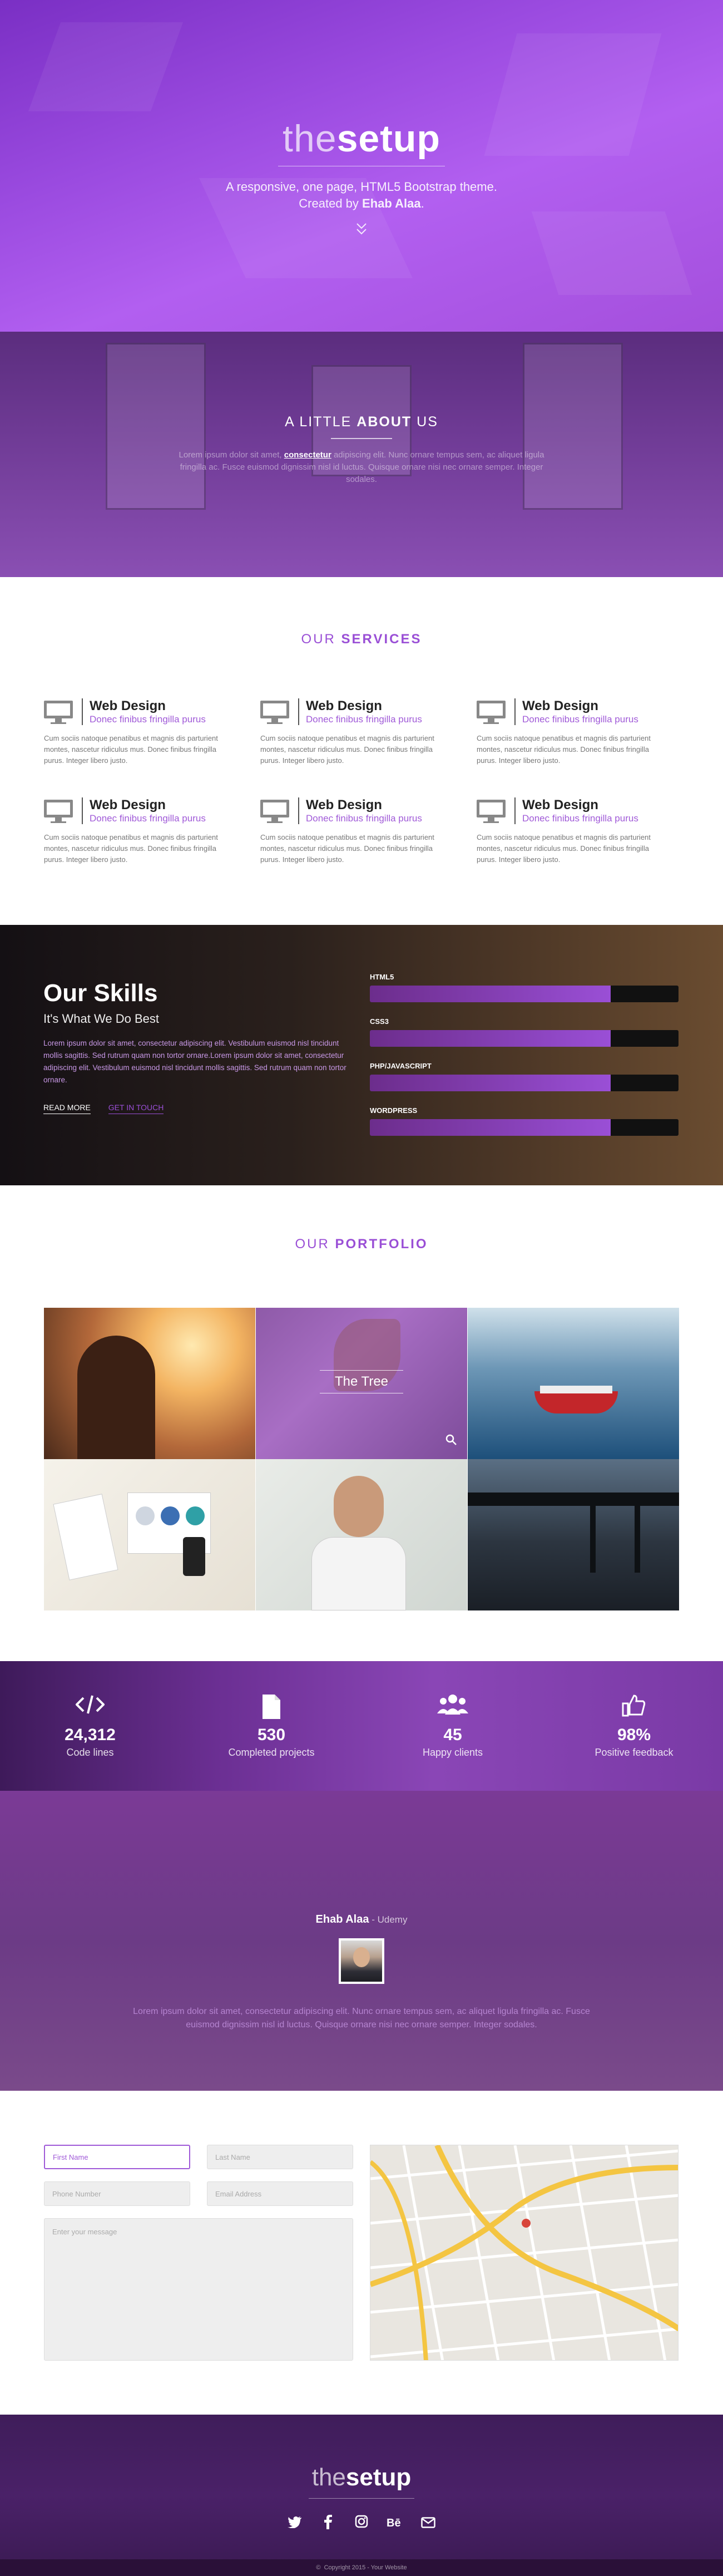 Image resolution: width=723 pixels, height=2576 pixels. I want to click on instagram-icon, so click(361, 2524).